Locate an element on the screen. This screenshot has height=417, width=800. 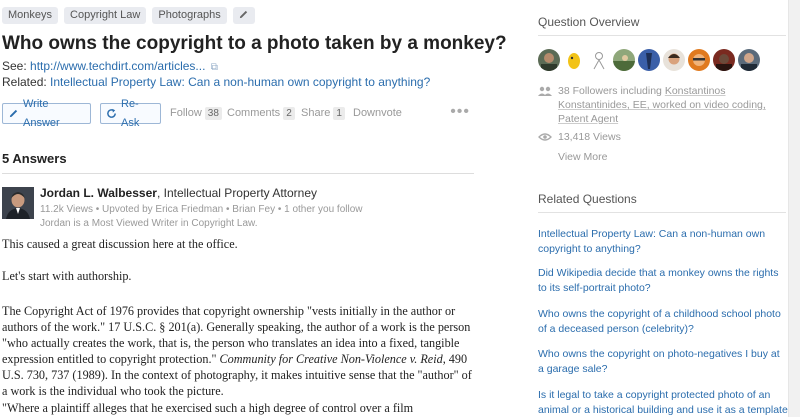
eye-icon is located at coordinates (545, 137).